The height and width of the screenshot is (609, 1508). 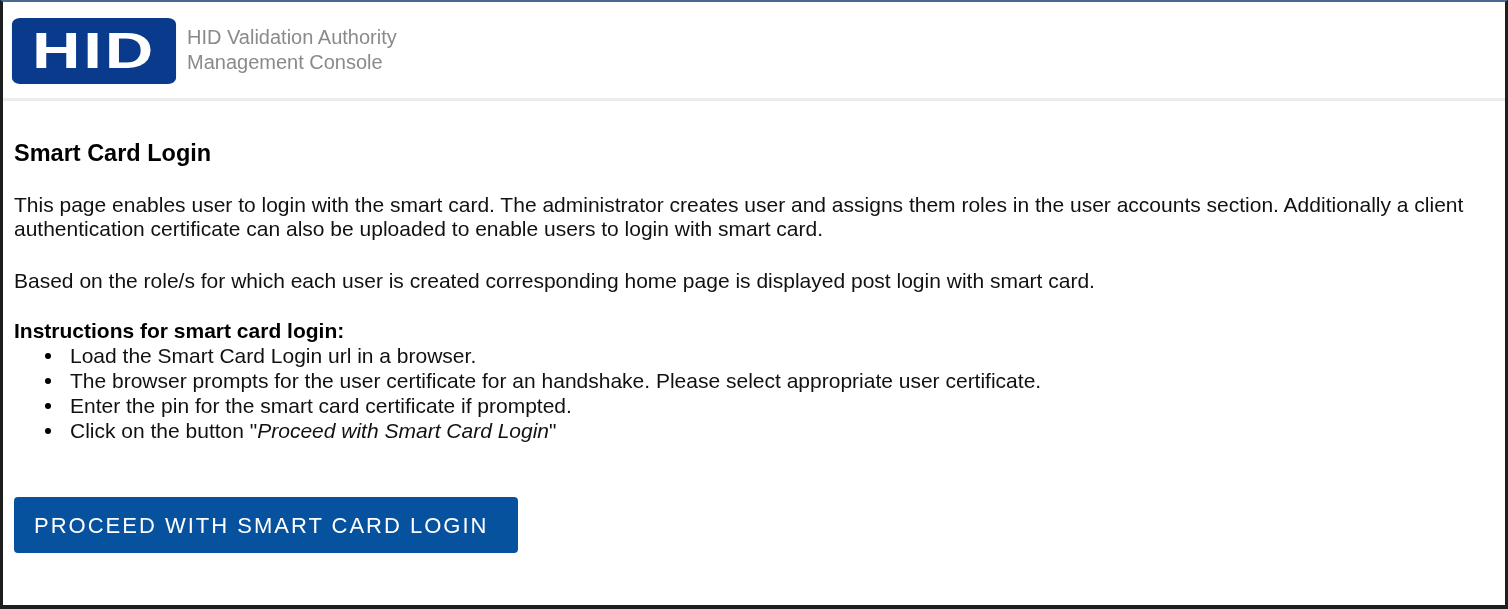 What do you see at coordinates (273, 355) in the screenshot?
I see `instruction-item: Load the Smart Card Login url in a browser.` at bounding box center [273, 355].